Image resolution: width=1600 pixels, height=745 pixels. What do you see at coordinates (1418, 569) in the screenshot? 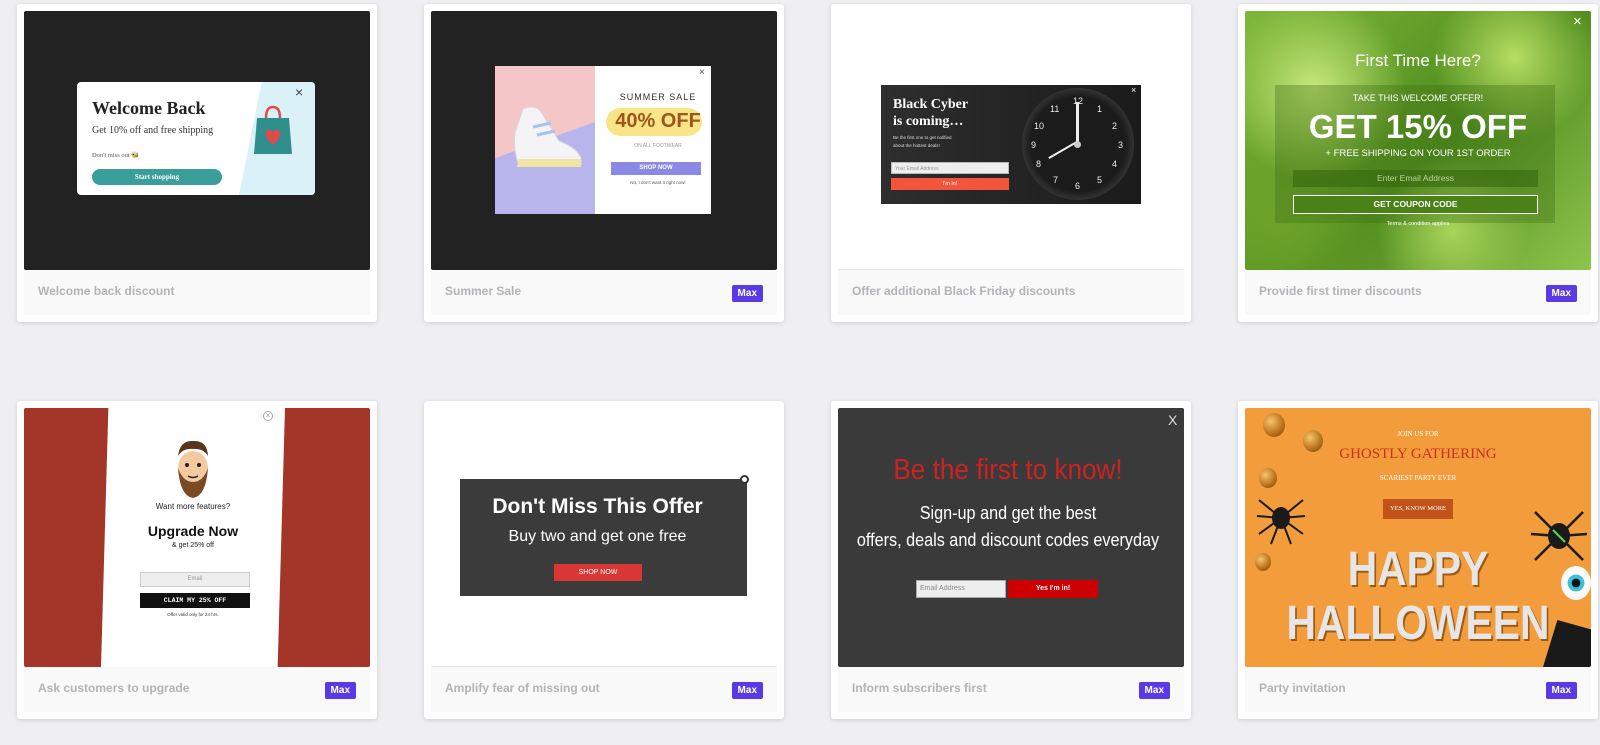
I see `happy-text: HAPPY` at bounding box center [1418, 569].